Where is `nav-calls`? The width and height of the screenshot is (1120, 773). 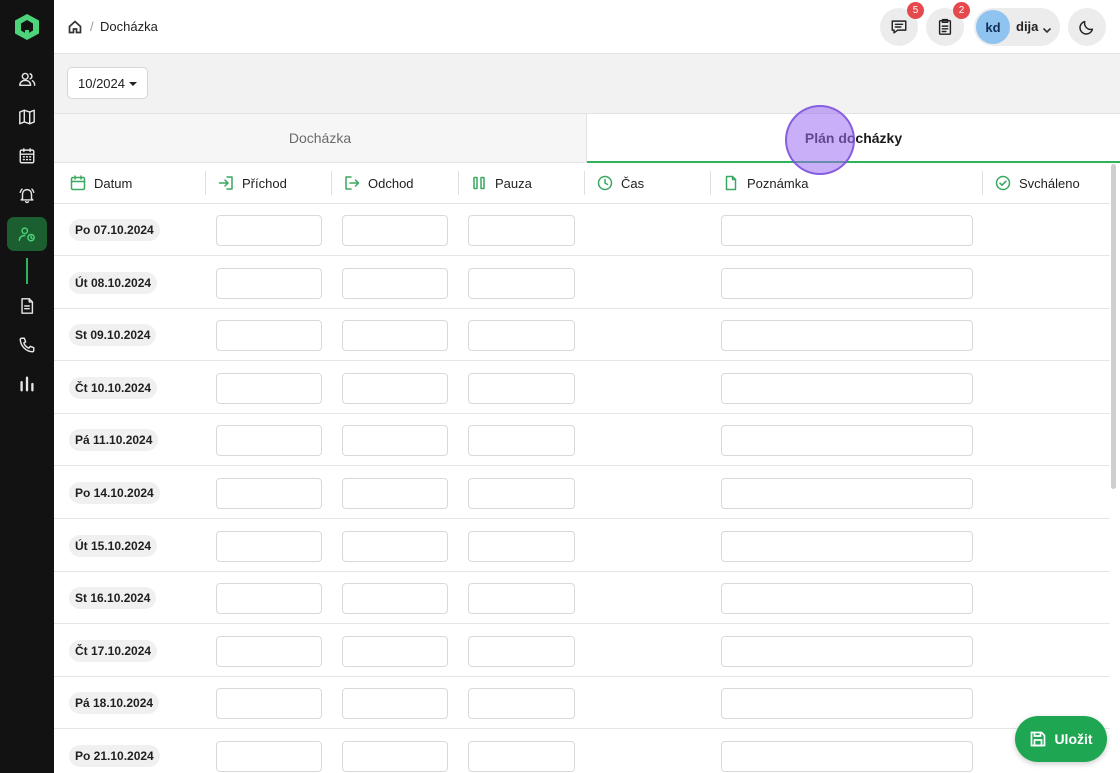
nav-calls is located at coordinates (27, 345).